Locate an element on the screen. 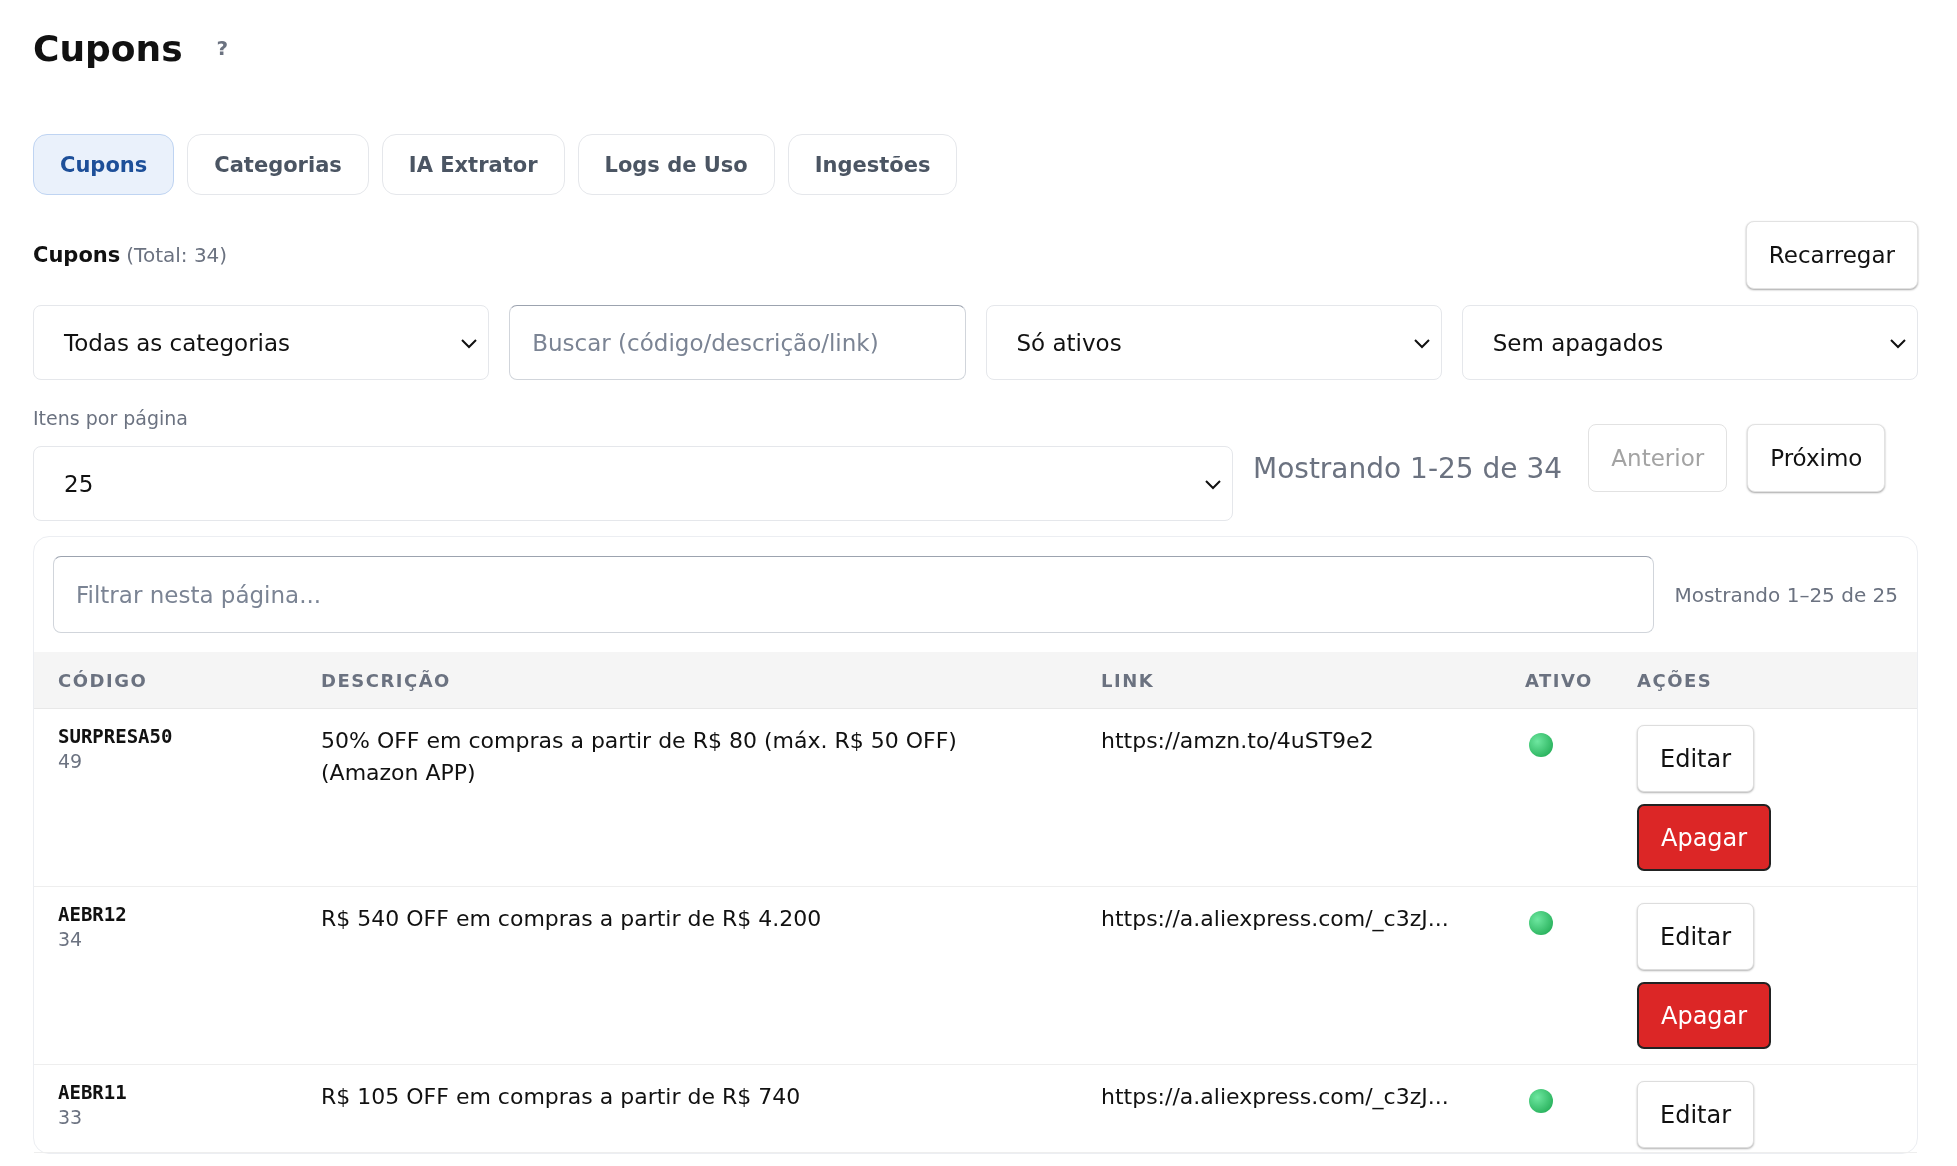 This screenshot has height=1166, width=1957. description-cell-text: R$ 105 OFF em compras a partir de R$ 740 is located at coordinates (561, 1097).